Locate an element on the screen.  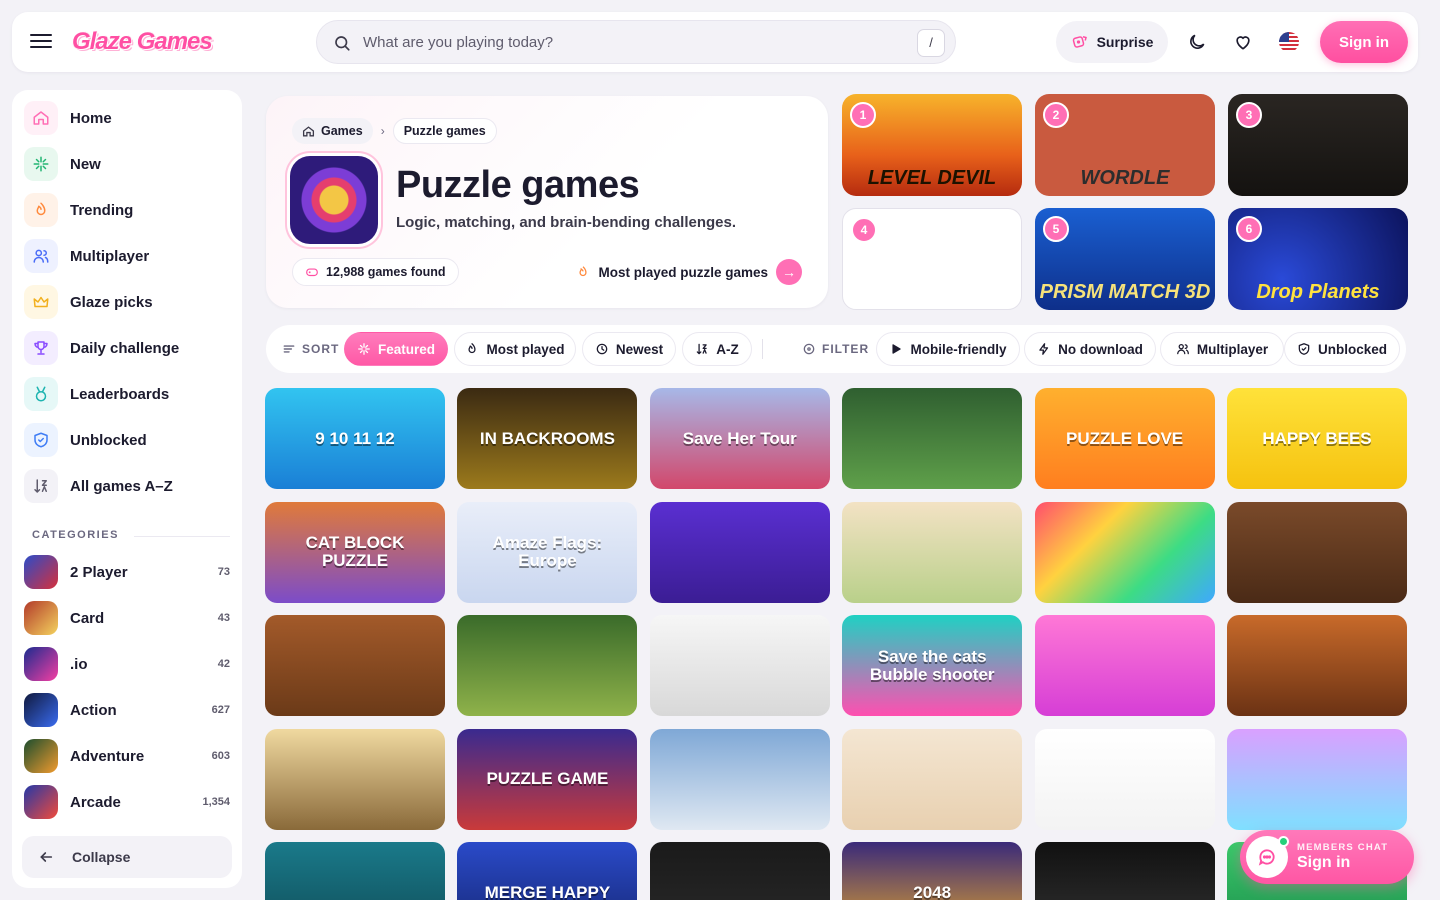
game-tile: 2048 is located at coordinates (932, 871).